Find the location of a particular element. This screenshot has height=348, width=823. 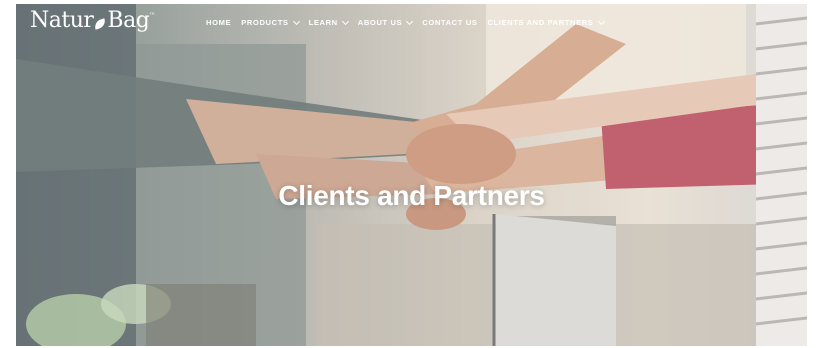

nav-item-about-us: ABOUT US is located at coordinates (385, 22).